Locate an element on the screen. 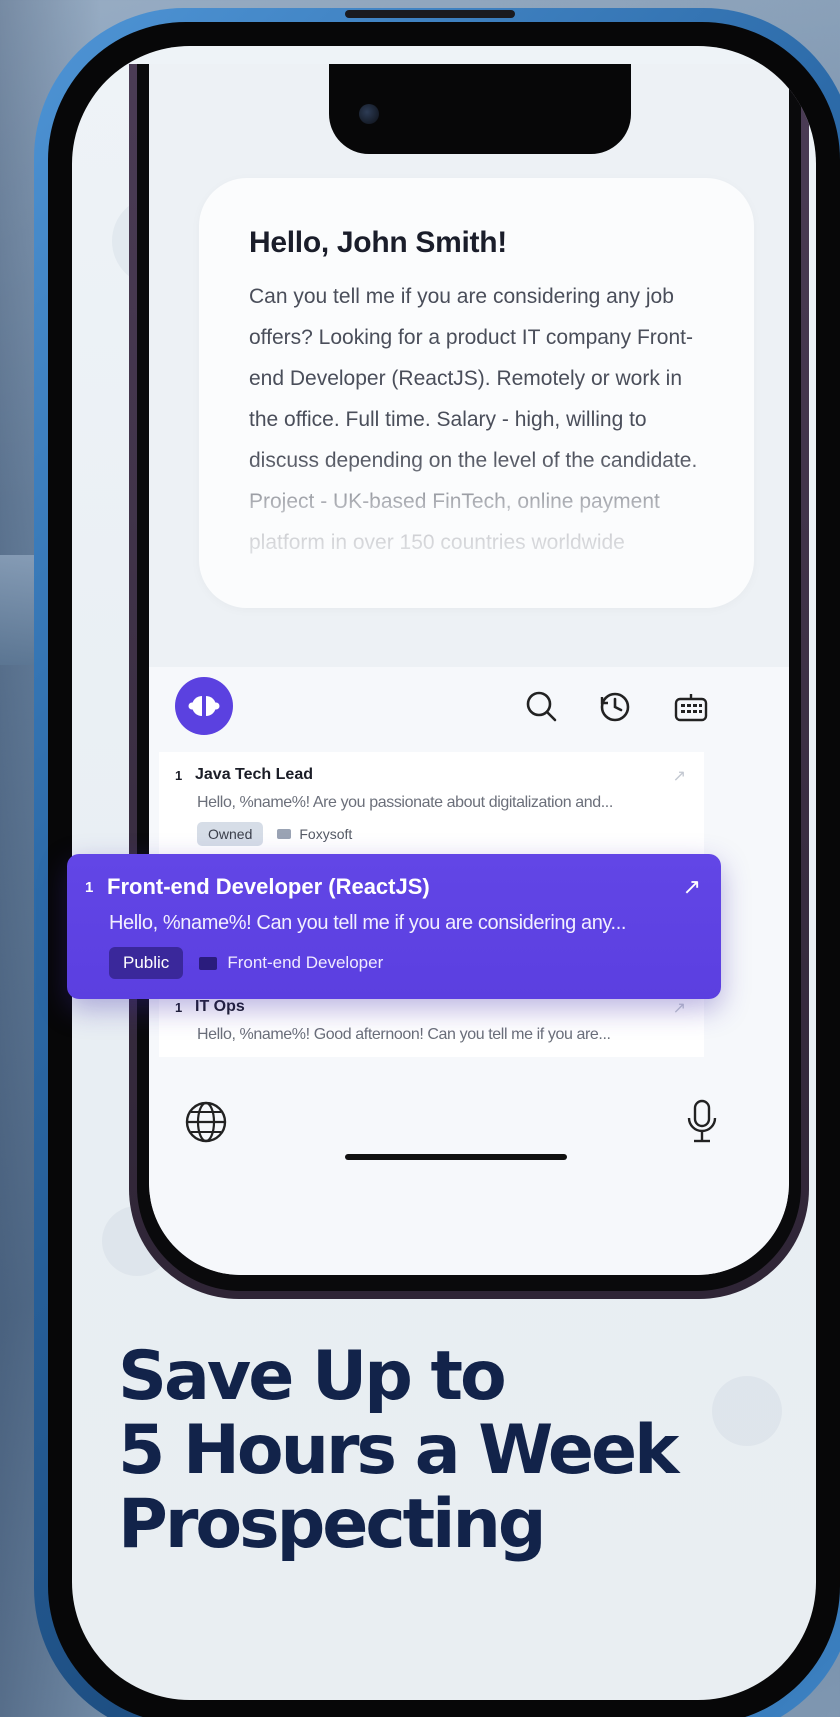 The width and height of the screenshot is (840, 1717). folder-name: Front-end Developer is located at coordinates (305, 962).